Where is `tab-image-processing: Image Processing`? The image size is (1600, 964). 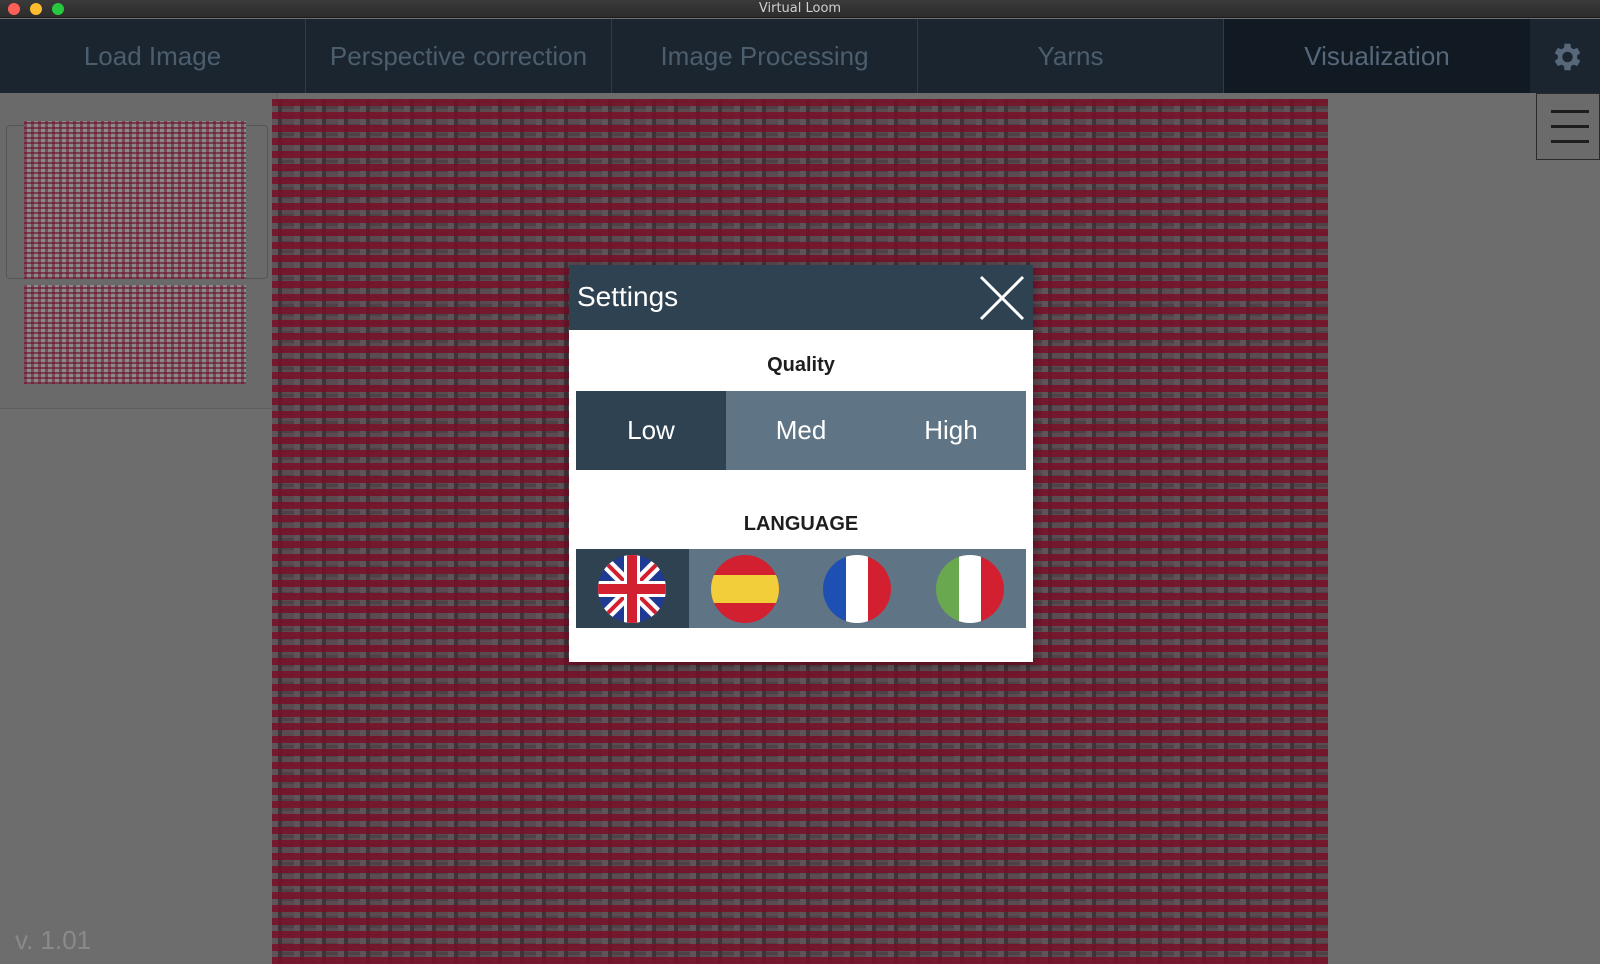
tab-image-processing: Image Processing is located at coordinates (765, 56).